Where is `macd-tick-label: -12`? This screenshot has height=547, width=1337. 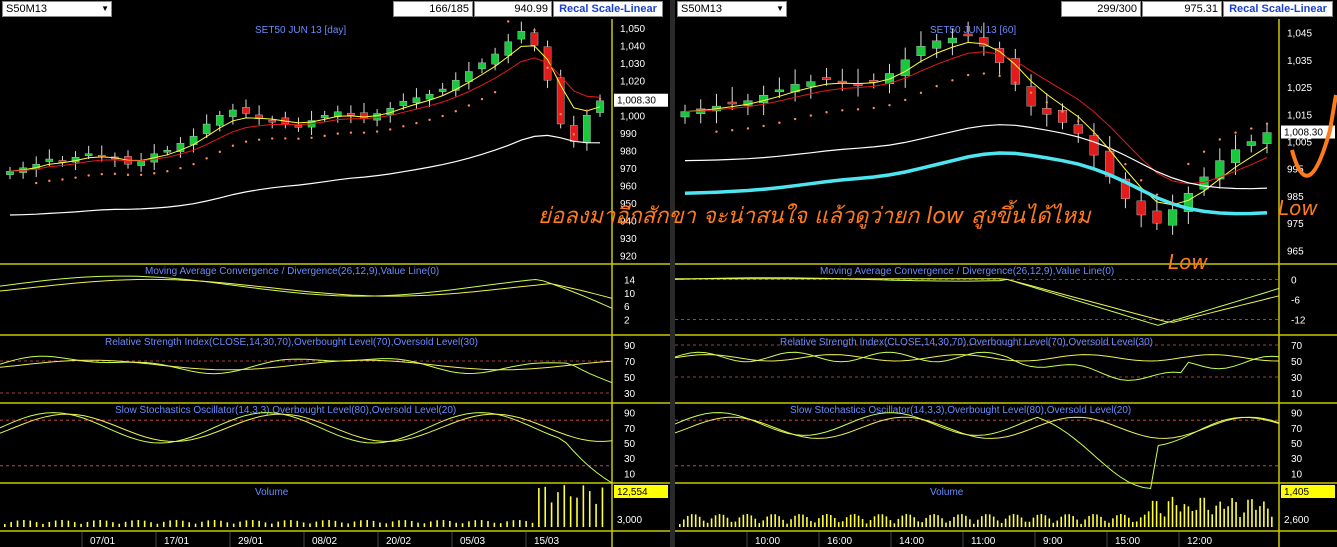 macd-tick-label: -12 is located at coordinates (1298, 321).